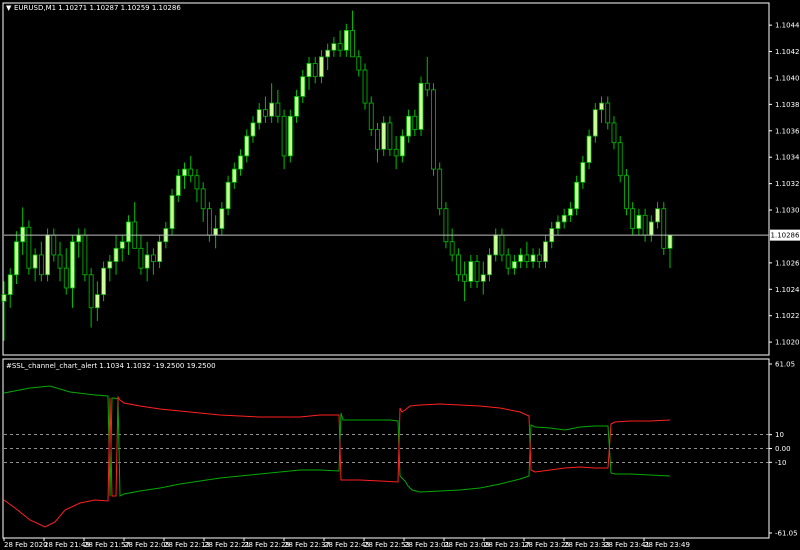  I want to click on y-tick-label: 1.10265, so click(787, 263).